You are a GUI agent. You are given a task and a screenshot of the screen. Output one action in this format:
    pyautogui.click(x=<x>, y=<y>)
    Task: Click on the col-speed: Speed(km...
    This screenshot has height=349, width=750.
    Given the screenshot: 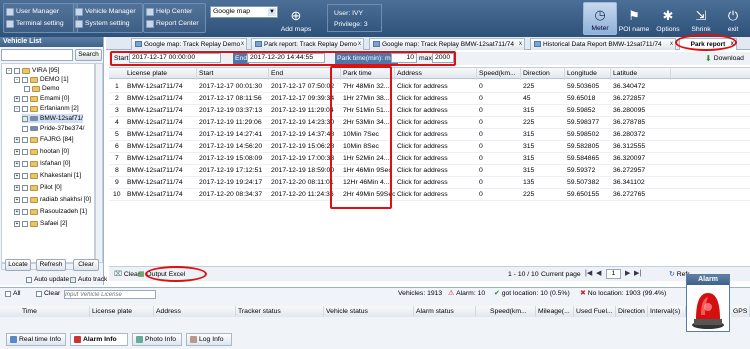 What is the action you would take?
    pyautogui.click(x=499, y=74)
    